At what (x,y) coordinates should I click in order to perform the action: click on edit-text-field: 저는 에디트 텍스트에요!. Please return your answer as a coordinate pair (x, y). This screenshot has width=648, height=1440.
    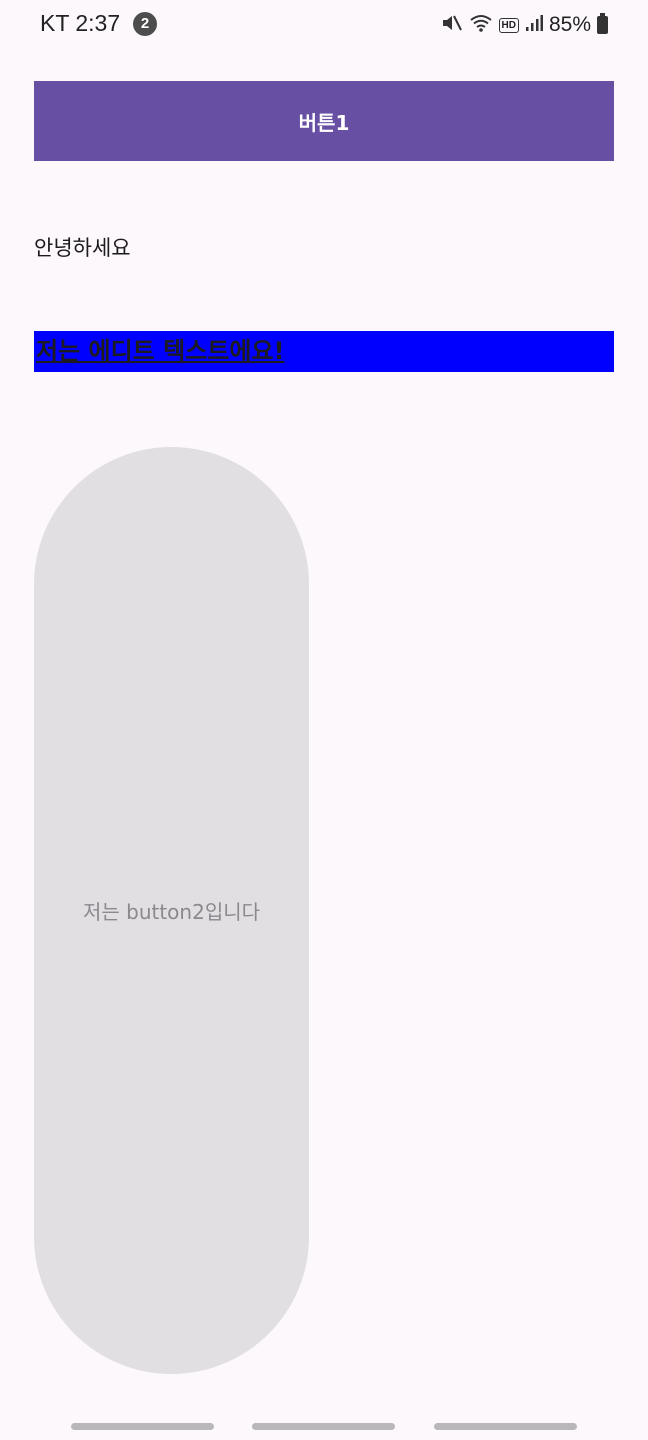
    Looking at the image, I should click on (324, 351).